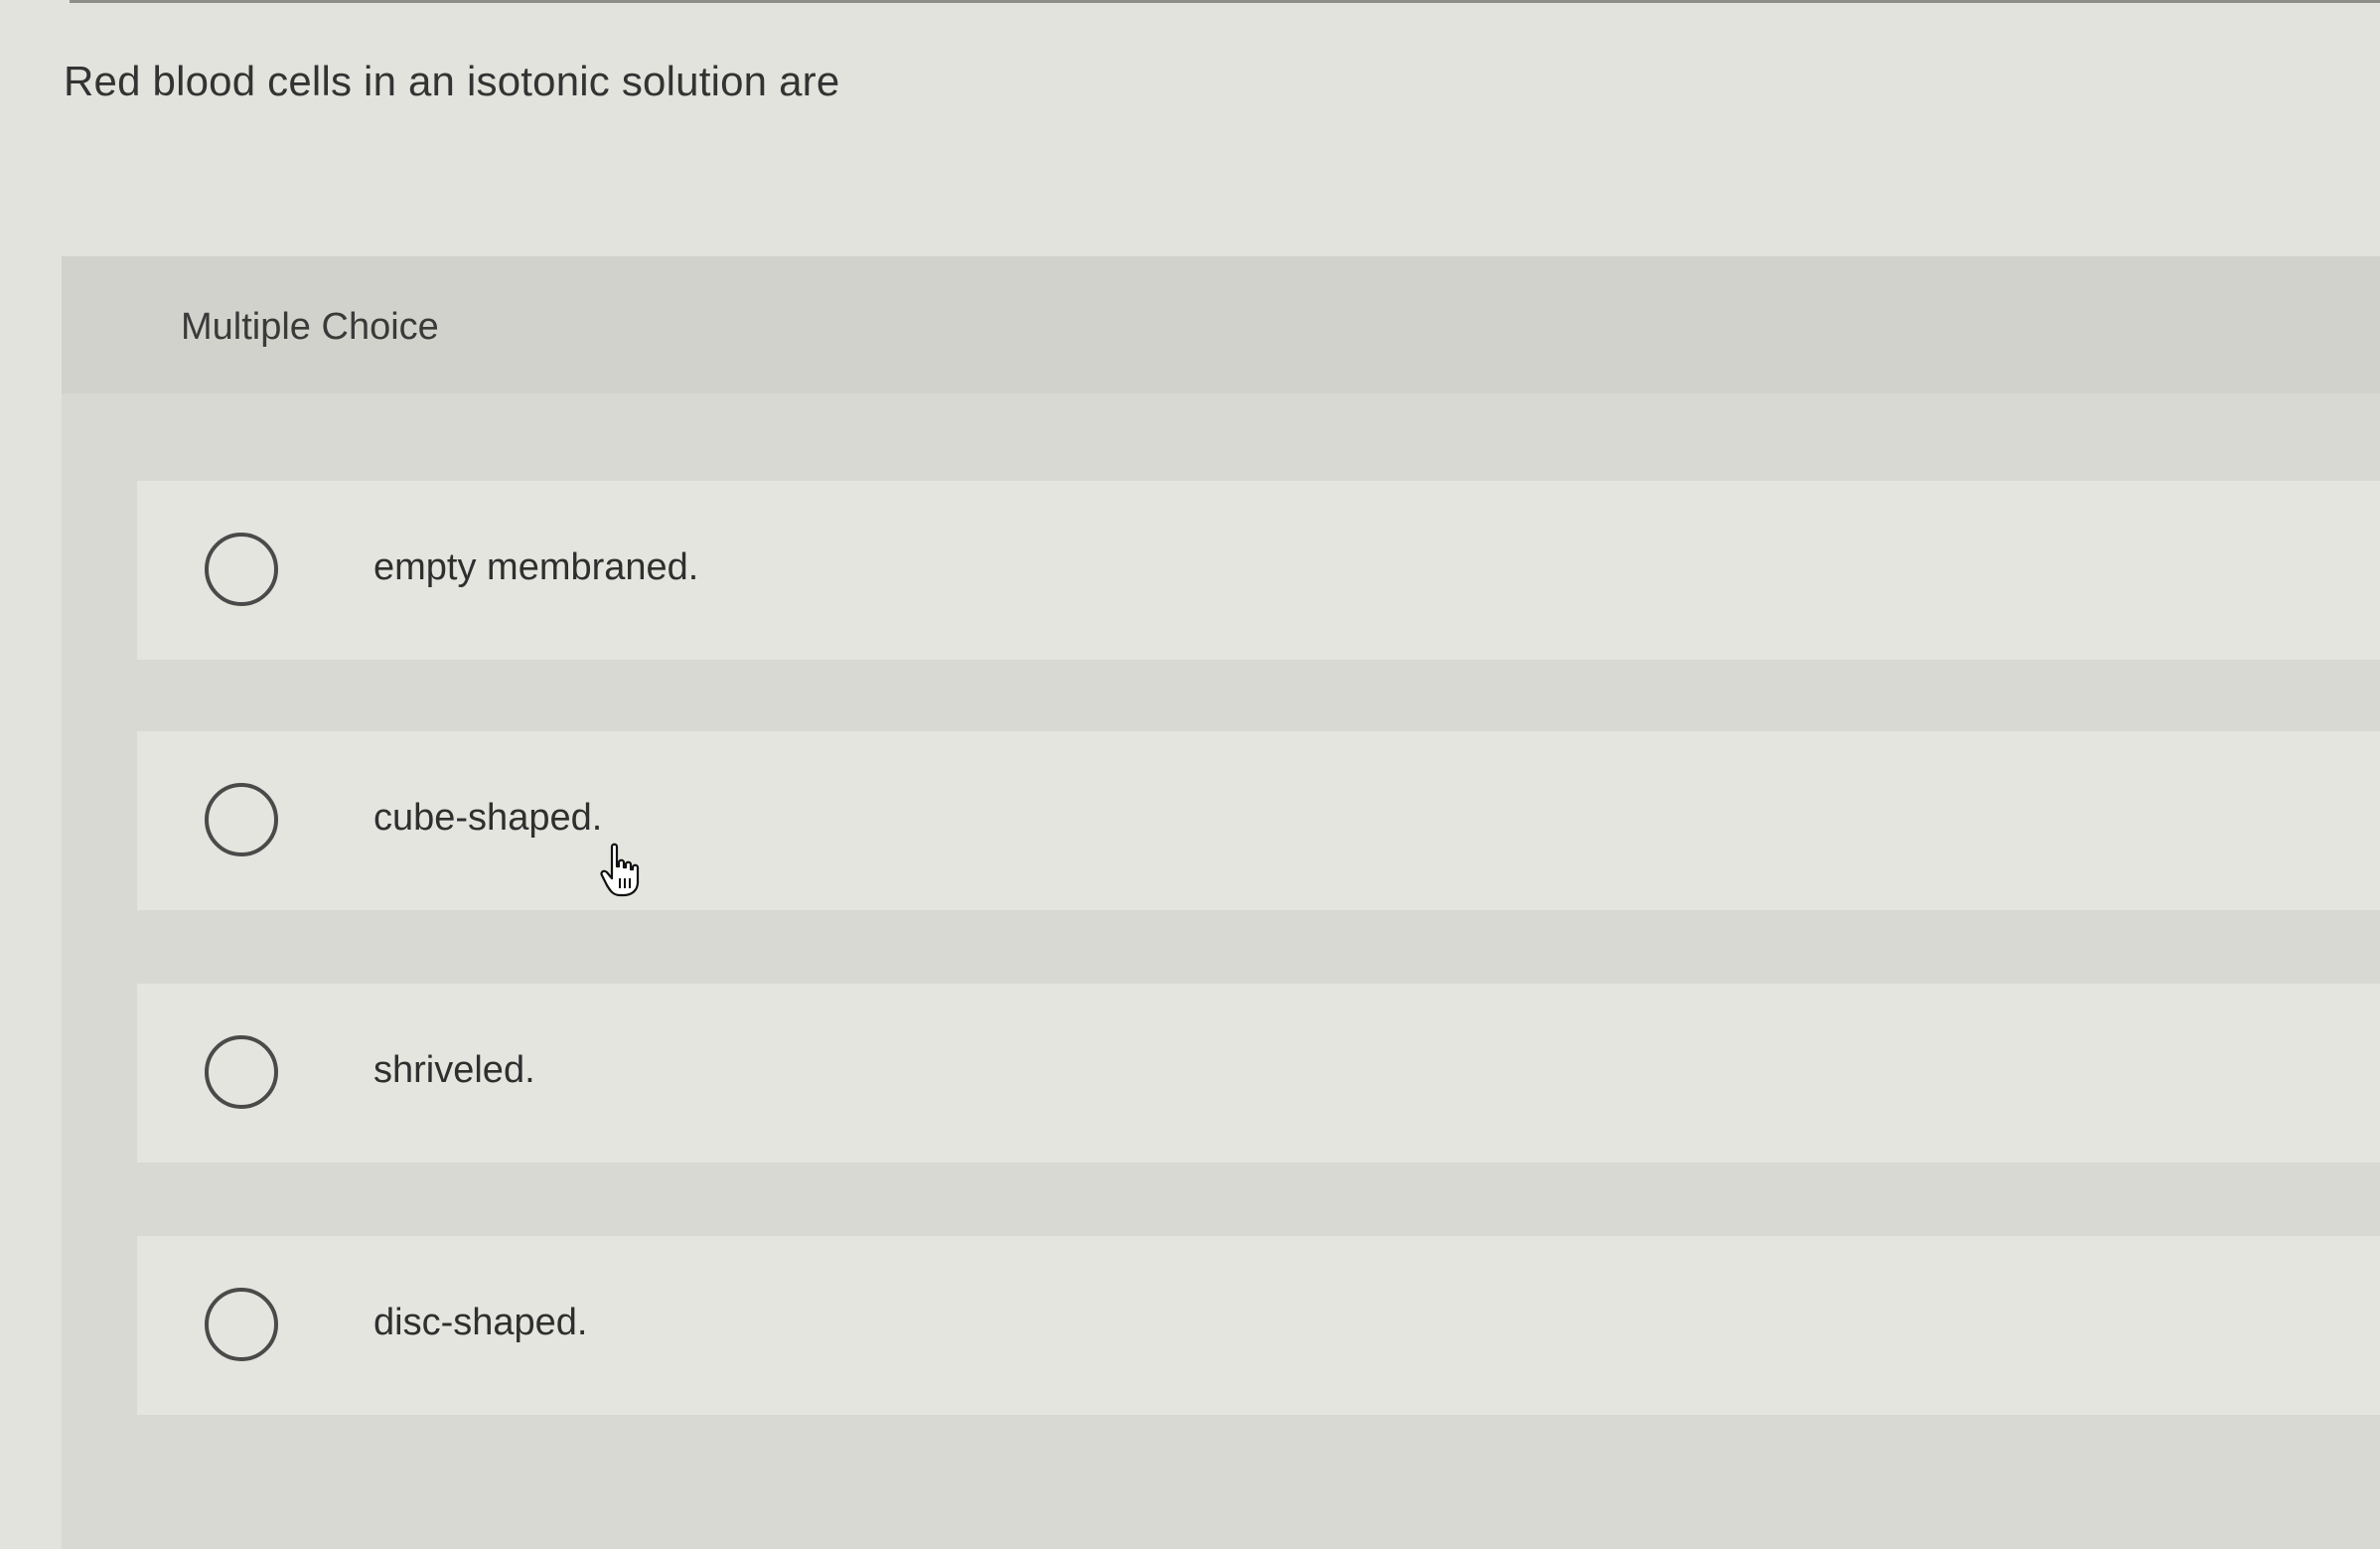 The height and width of the screenshot is (1549, 2380). I want to click on option-label: cube-shaped., so click(487, 818).